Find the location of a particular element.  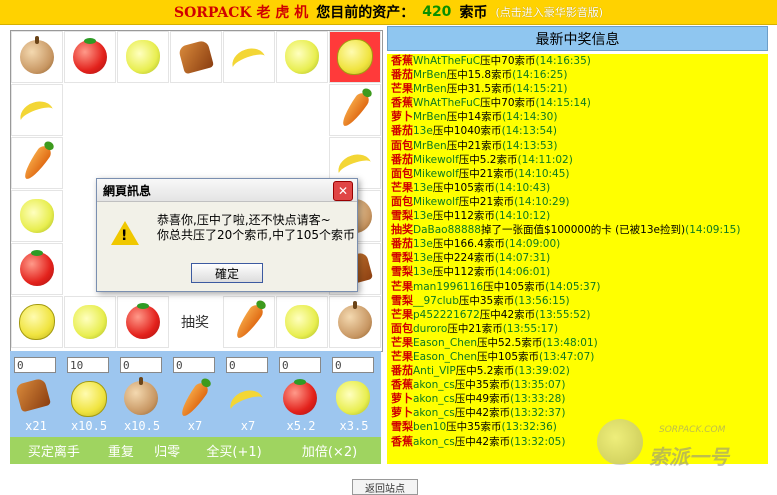

winner-entry: 雪梨13e压中224索币(14:07:31) is located at coordinates (577, 258).